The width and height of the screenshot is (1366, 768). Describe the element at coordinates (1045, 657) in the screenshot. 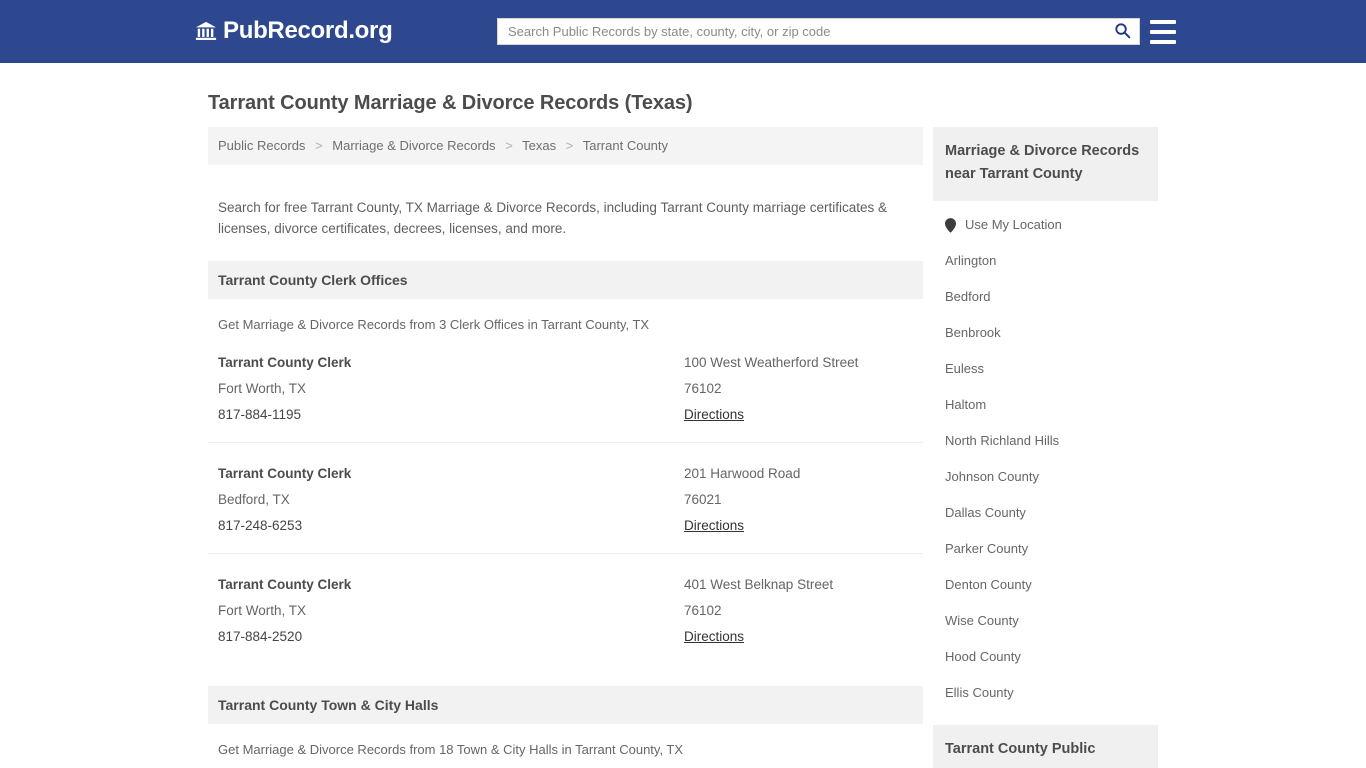

I see `sidebar-item-hood-county: Hood County` at that location.